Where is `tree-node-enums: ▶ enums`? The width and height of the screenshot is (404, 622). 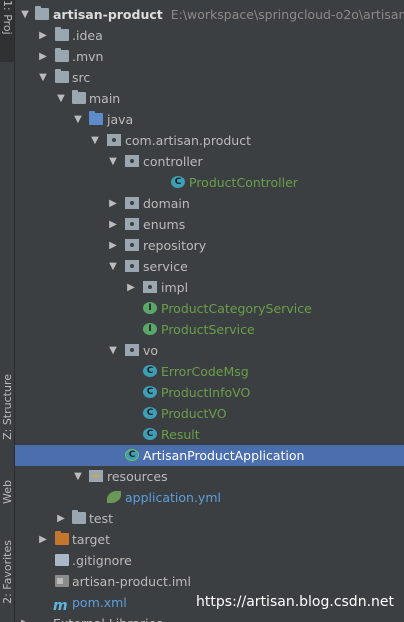
tree-node-enums: ▶ enums is located at coordinates (209, 224).